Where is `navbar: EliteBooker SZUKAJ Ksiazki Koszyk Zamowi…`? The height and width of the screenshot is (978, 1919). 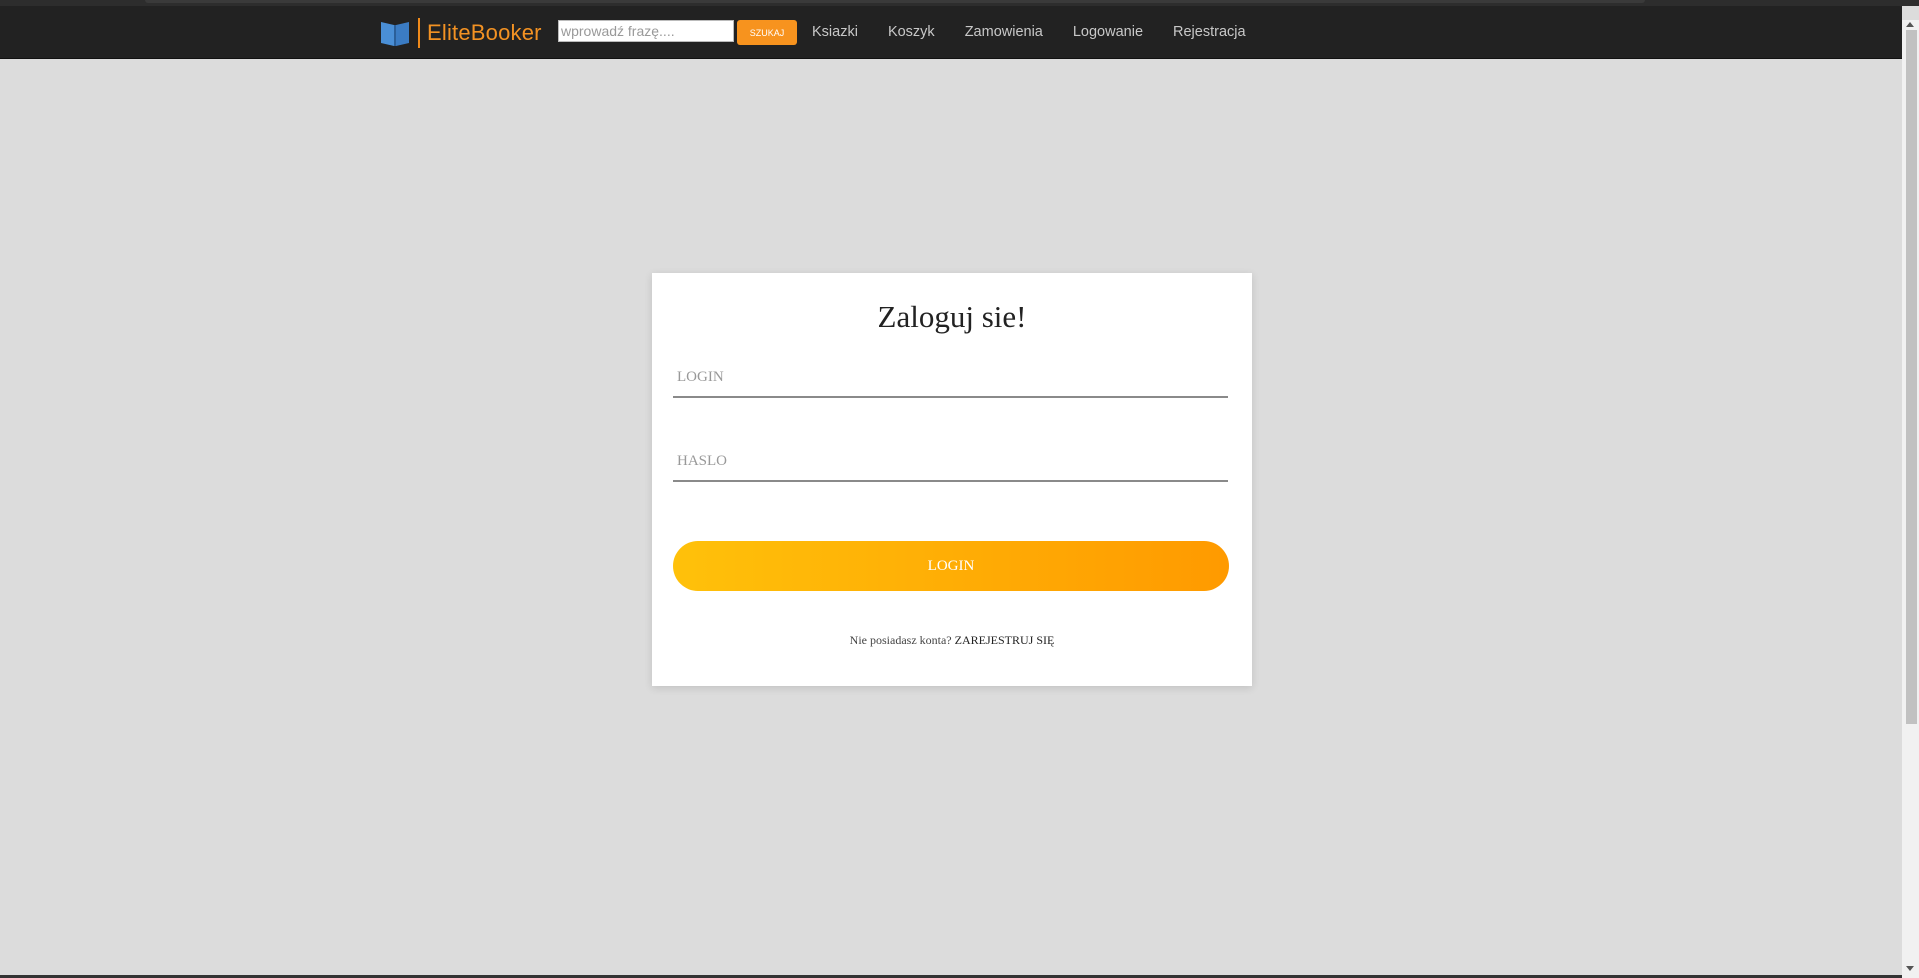 navbar: EliteBooker SZUKAJ Ksiazki Koszyk Zamowi… is located at coordinates (951, 32).